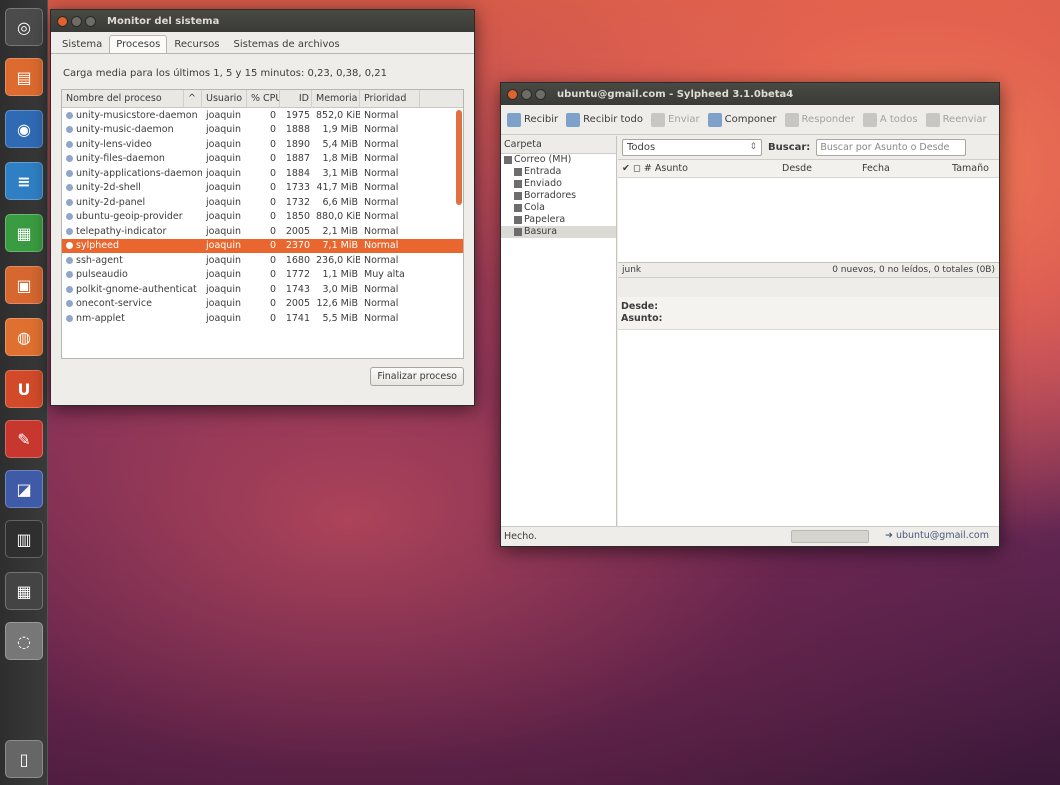  What do you see at coordinates (297, 318) in the screenshot?
I see `cell-text: 1741` at bounding box center [297, 318].